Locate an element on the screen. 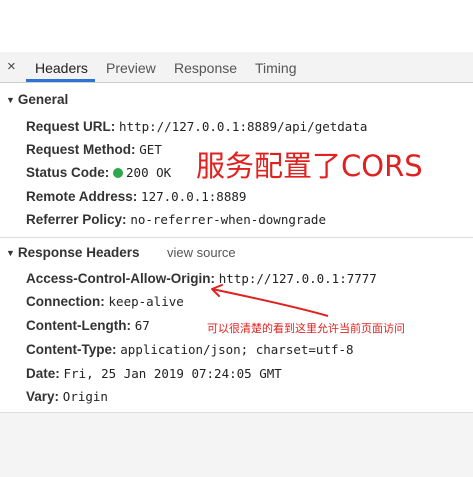 Image resolution: width=473 pixels, height=477 pixels. annotation-arrow-icon is located at coordinates (270, 300).